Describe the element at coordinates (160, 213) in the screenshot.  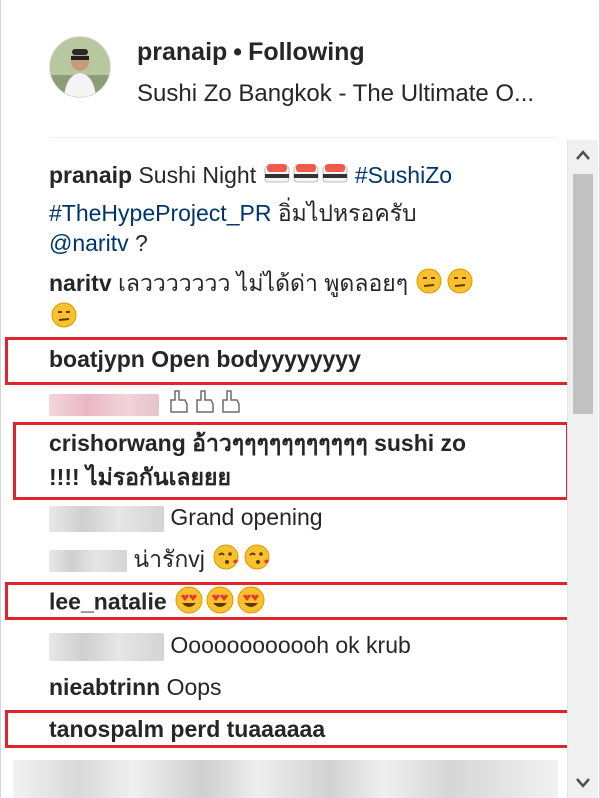
I see `hashtag-link: #TheHypeProject_PR` at that location.